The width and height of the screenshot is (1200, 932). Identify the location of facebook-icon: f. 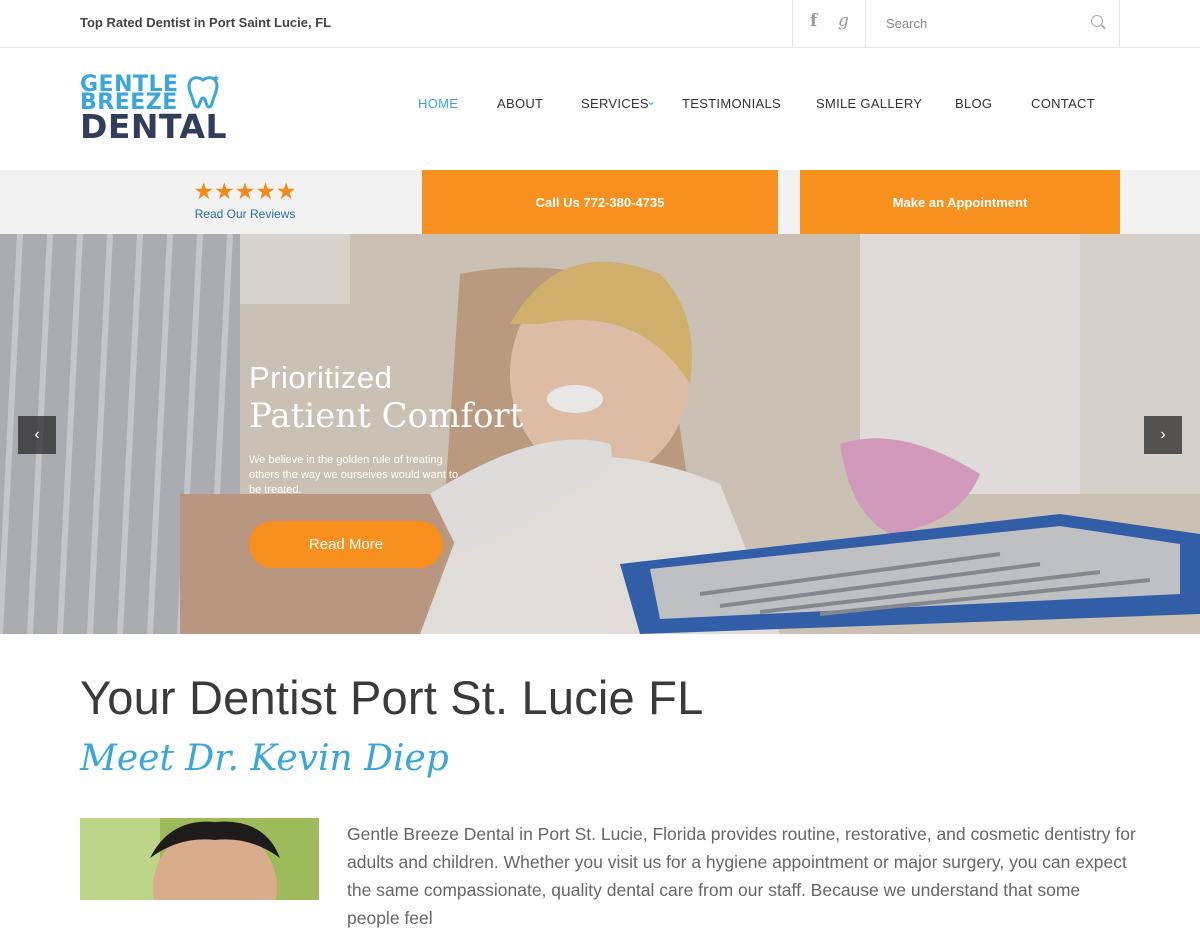
(813, 21).